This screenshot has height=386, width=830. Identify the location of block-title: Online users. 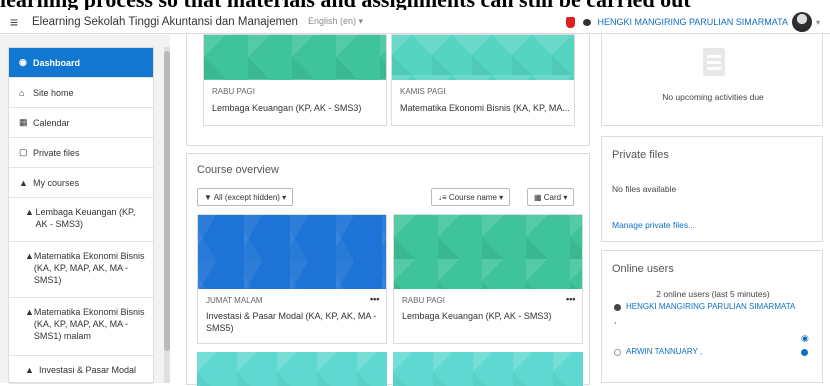
(643, 269).